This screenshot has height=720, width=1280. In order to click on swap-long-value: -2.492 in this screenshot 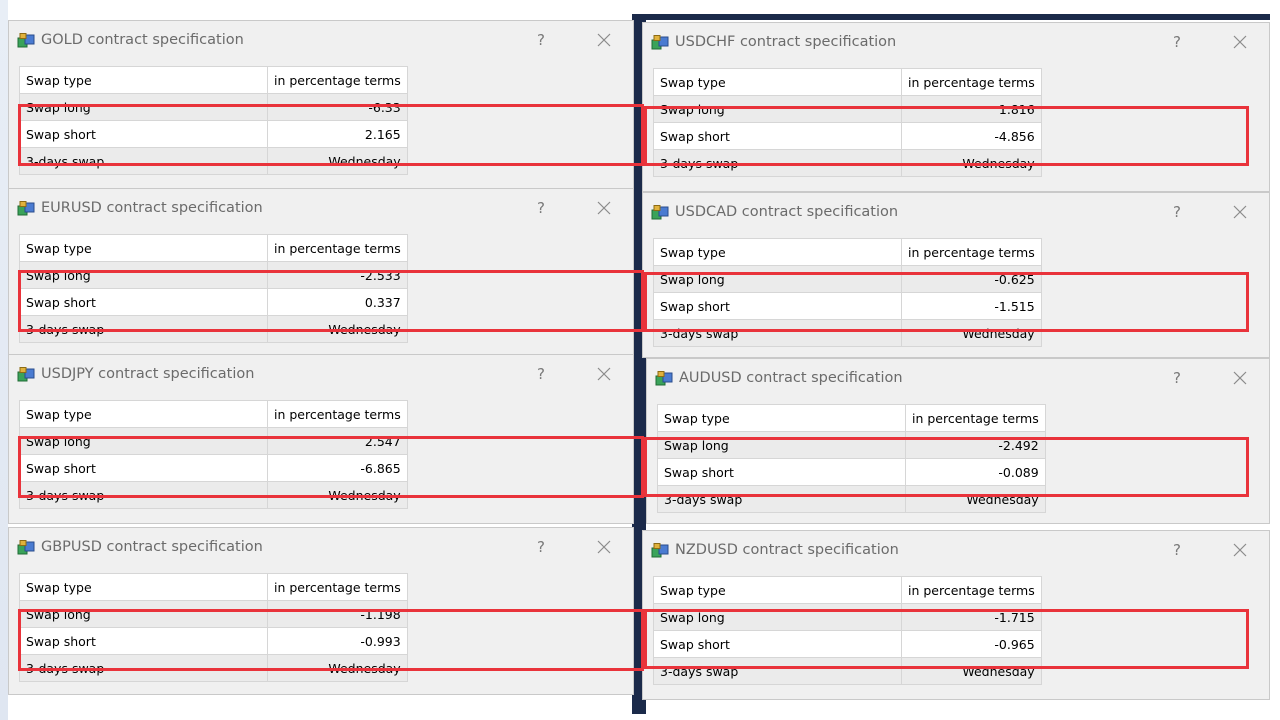, I will do `click(975, 445)`.